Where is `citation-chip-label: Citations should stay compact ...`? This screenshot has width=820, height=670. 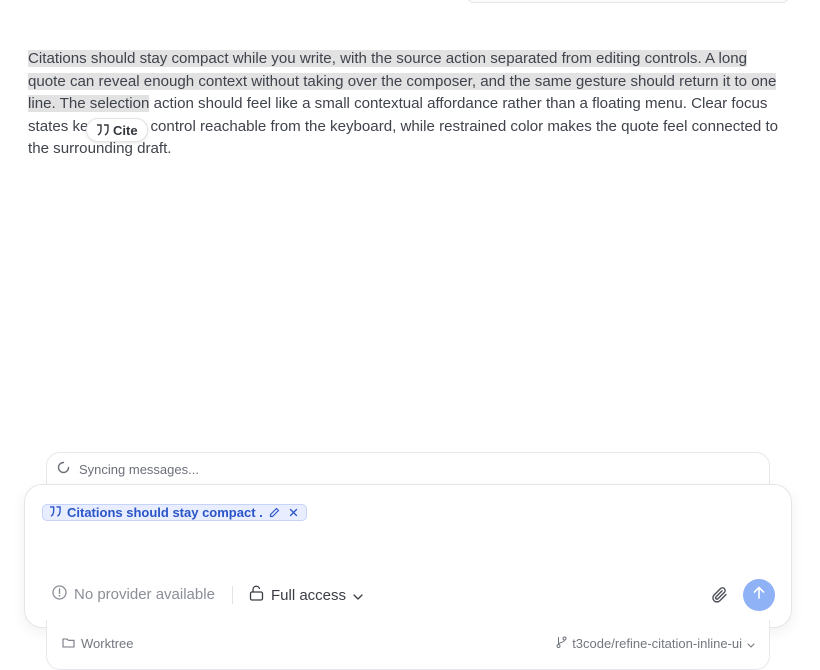
citation-chip-label: Citations should stay compact ... is located at coordinates (164, 512).